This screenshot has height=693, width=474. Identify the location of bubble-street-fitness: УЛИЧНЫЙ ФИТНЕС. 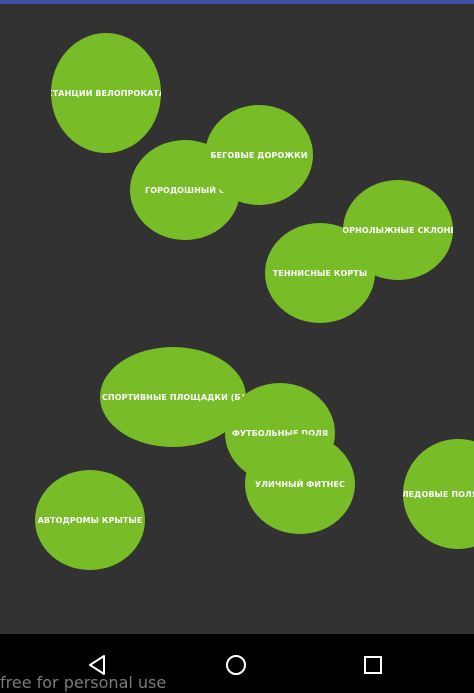
(300, 484).